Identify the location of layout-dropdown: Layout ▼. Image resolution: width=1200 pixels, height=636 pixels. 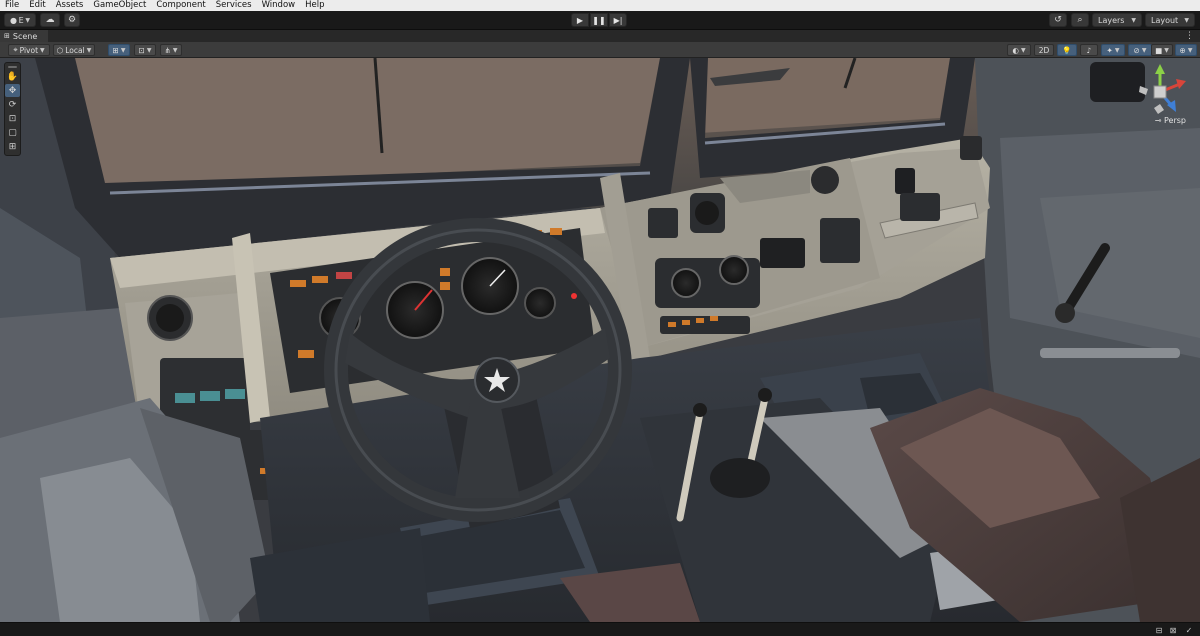
(1170, 20).